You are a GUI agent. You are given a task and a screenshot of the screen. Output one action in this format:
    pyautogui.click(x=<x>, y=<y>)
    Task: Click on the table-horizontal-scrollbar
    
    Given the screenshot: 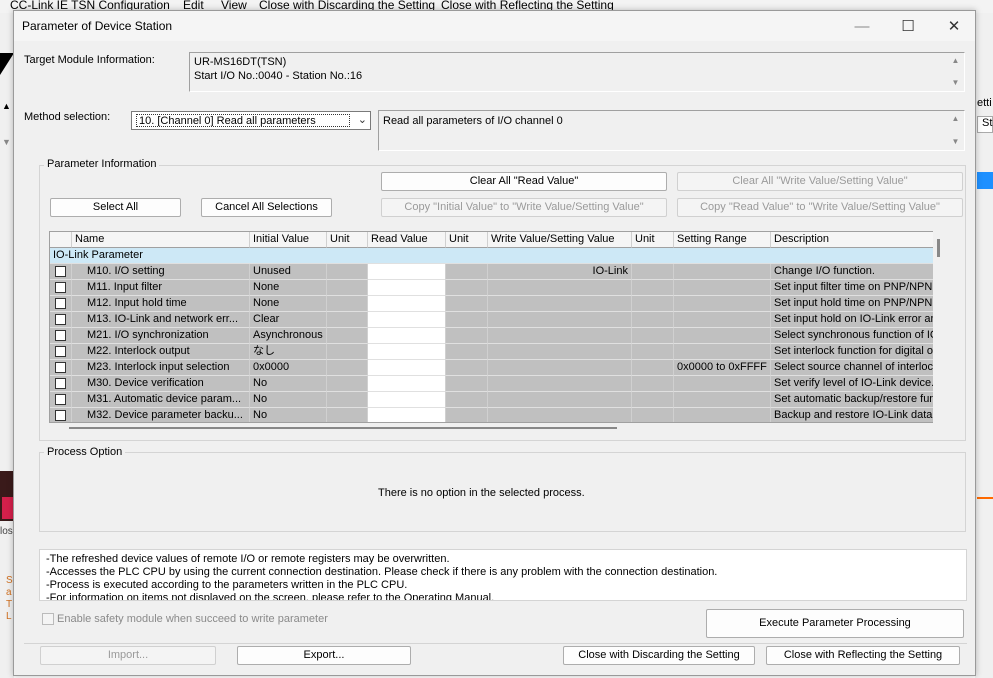 What is the action you would take?
    pyautogui.click(x=496, y=428)
    